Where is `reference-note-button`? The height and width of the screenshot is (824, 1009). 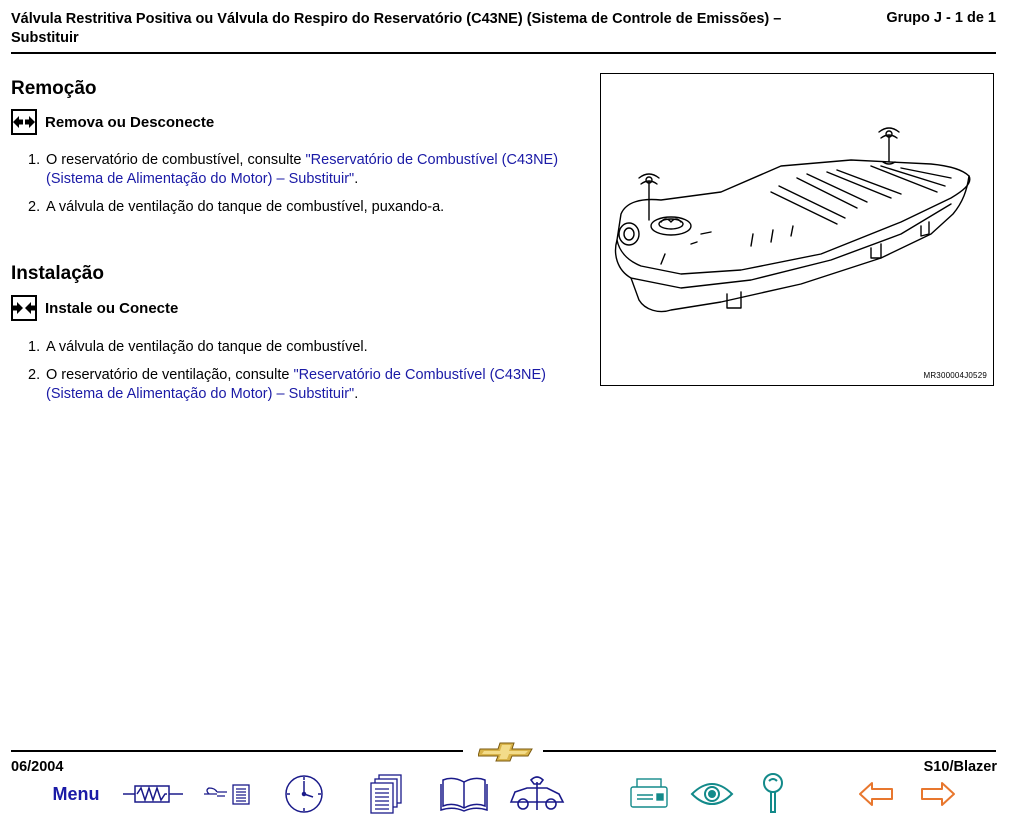 reference-note-button is located at coordinates (227, 794).